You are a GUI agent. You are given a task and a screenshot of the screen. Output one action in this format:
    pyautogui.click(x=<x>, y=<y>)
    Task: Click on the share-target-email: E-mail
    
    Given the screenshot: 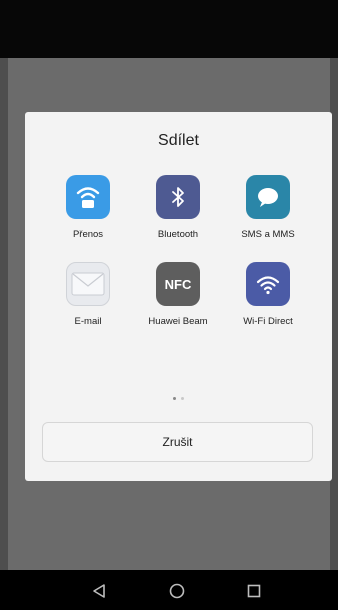 What is the action you would take?
    pyautogui.click(x=88, y=294)
    